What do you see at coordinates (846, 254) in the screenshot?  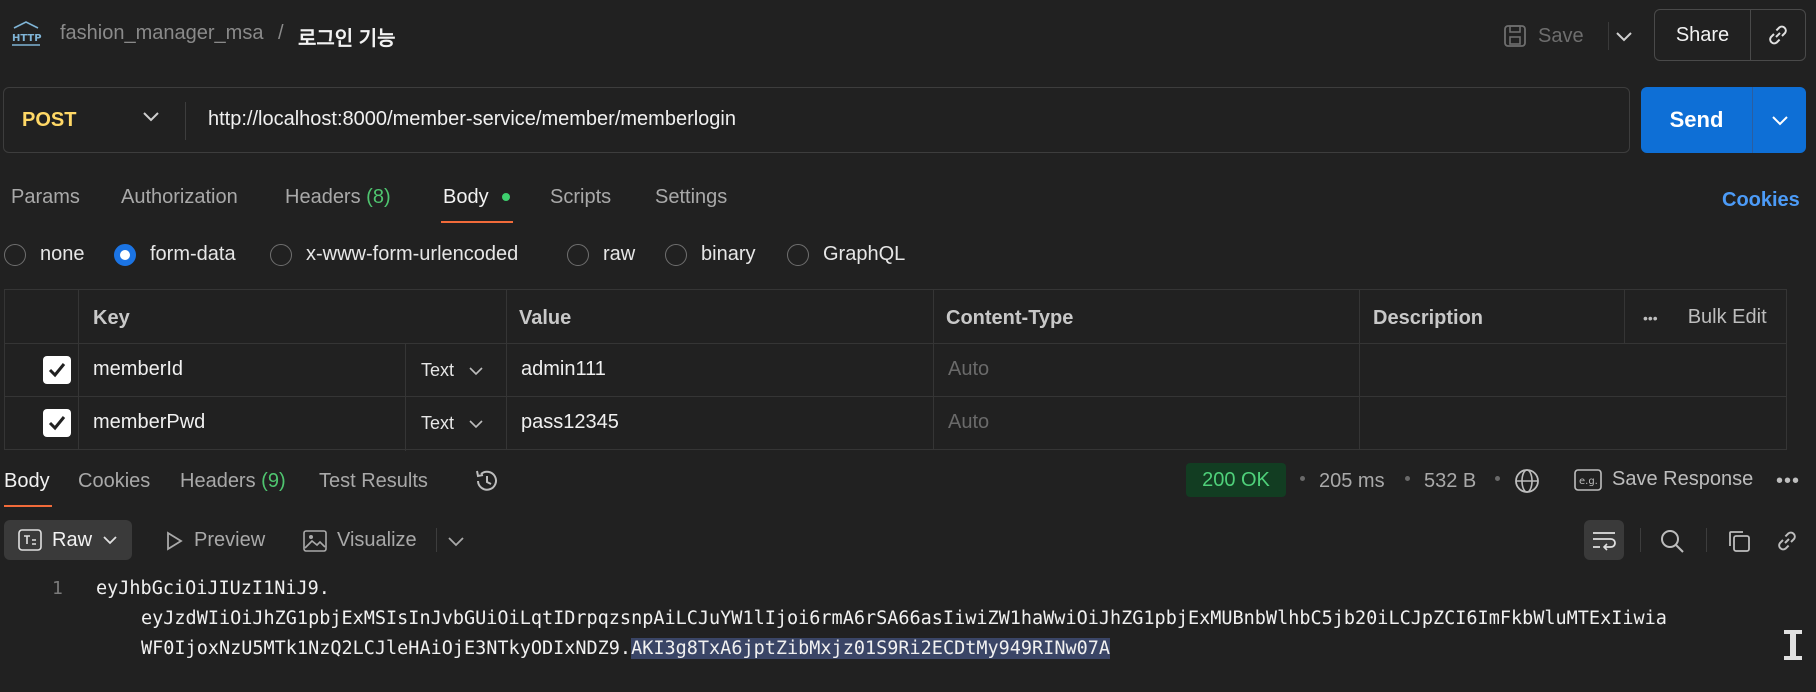 I see `radio-graphql: GraphQL` at bounding box center [846, 254].